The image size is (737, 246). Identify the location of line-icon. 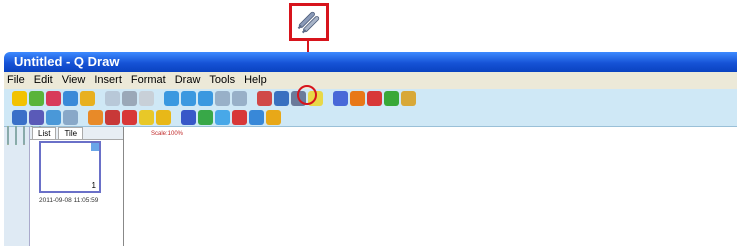
(146, 117).